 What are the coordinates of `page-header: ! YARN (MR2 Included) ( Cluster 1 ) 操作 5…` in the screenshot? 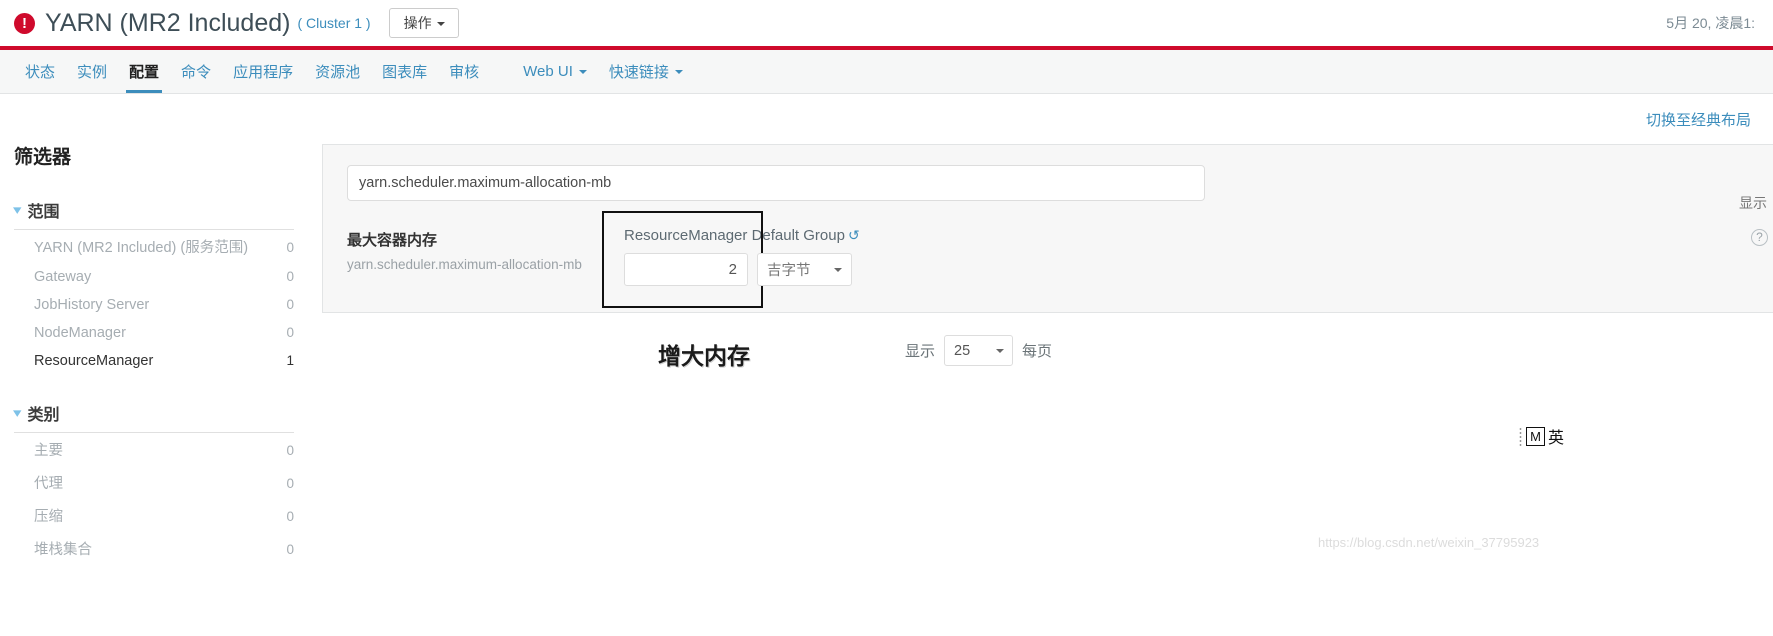 It's located at (886, 23).